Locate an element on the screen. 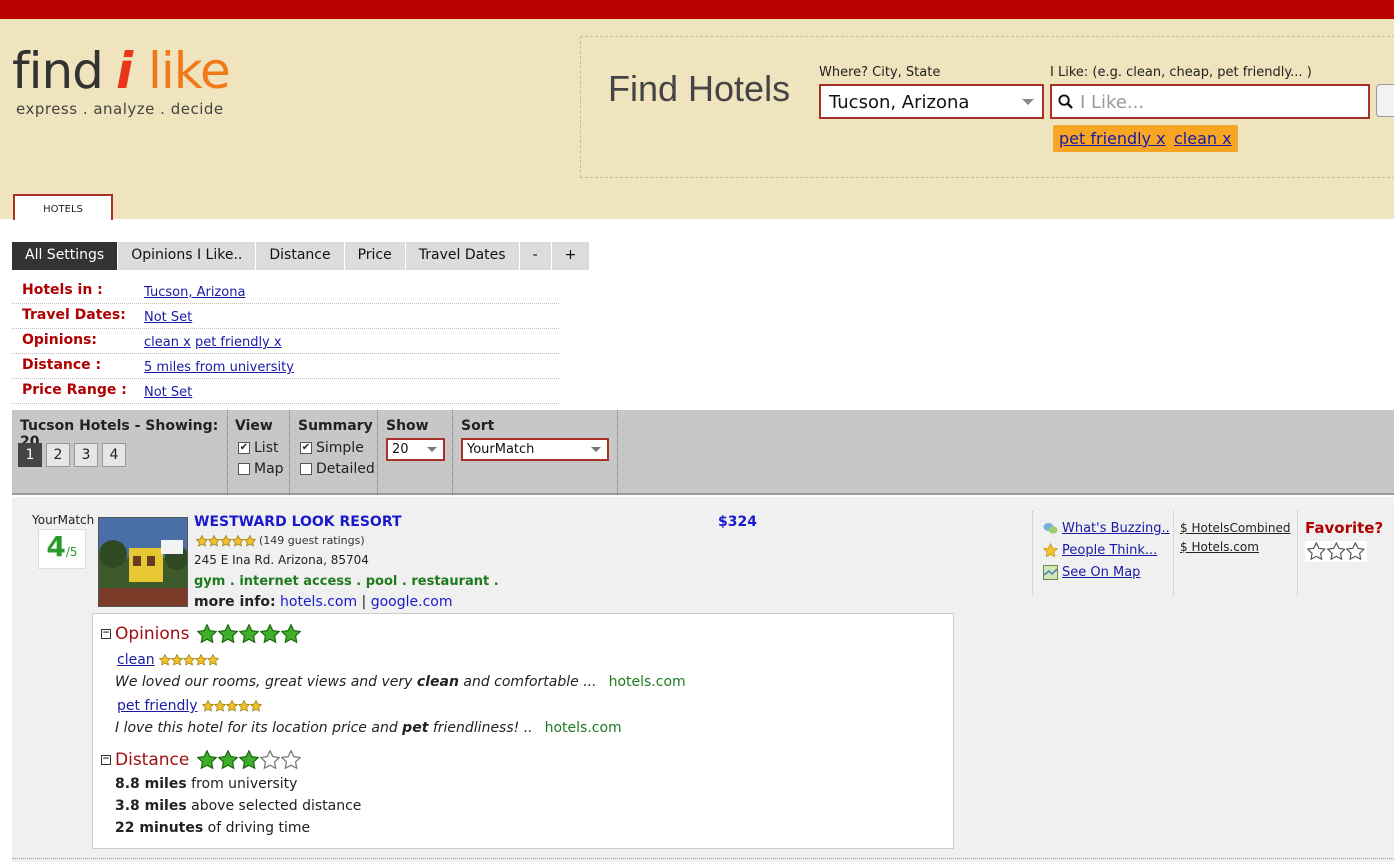 The height and width of the screenshot is (862, 1394). more-info-label: more info: is located at coordinates (235, 602).